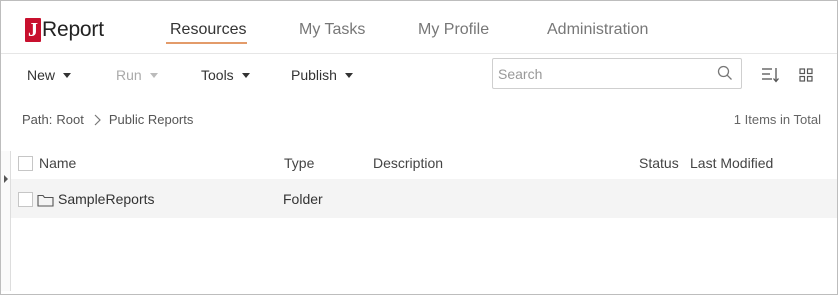  I want to click on run-menu-button: Run, so click(137, 75).